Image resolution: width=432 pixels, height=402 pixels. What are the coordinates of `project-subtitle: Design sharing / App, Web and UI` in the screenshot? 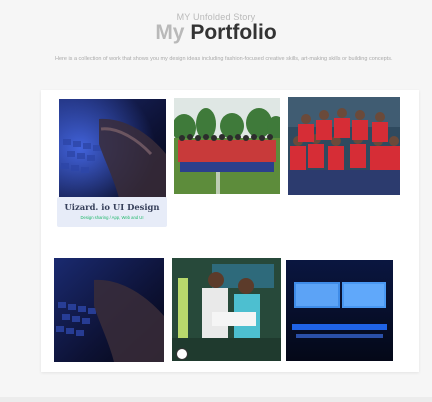 It's located at (112, 217).